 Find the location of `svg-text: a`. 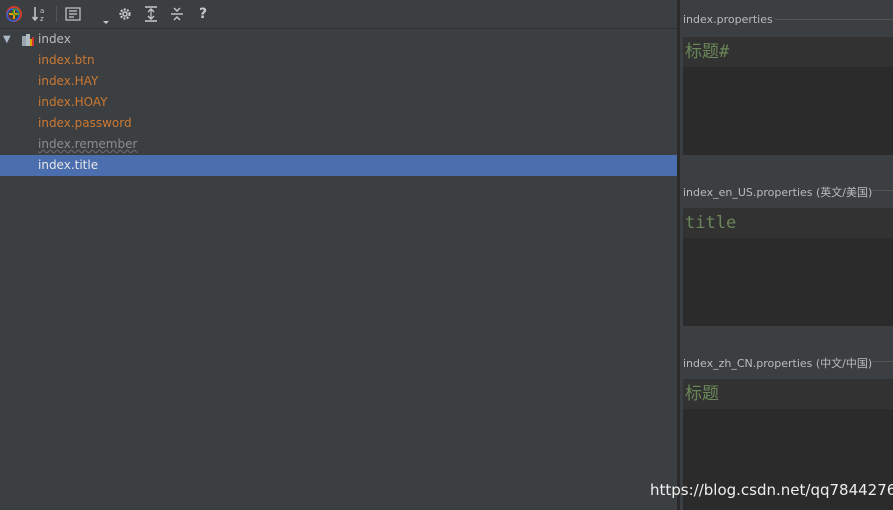

svg-text: a is located at coordinates (42, 11).